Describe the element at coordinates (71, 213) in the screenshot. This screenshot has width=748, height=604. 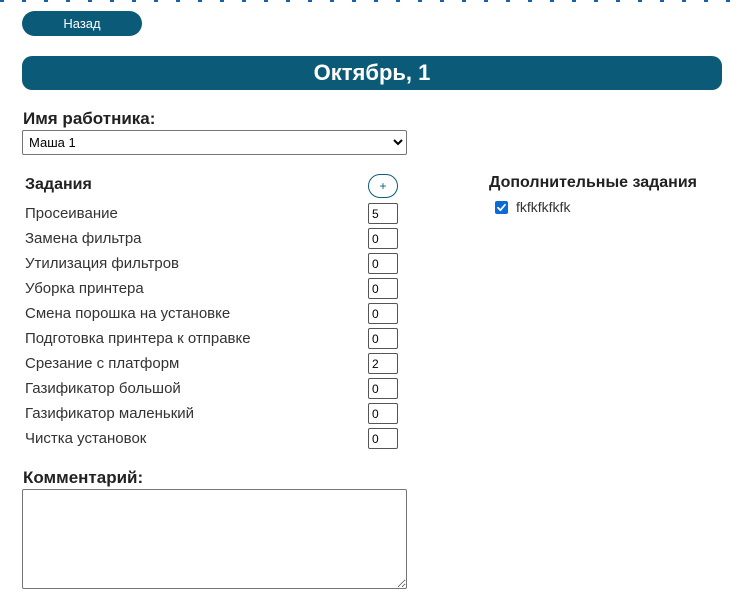
I see `task-name: Просеивание` at that location.